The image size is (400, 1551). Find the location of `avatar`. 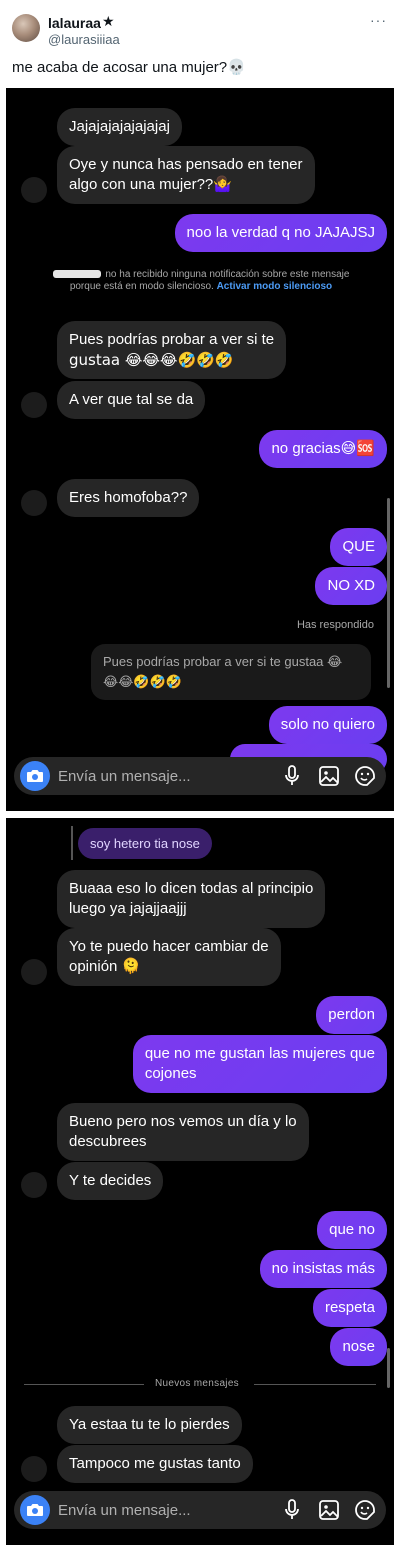

avatar is located at coordinates (26, 28).